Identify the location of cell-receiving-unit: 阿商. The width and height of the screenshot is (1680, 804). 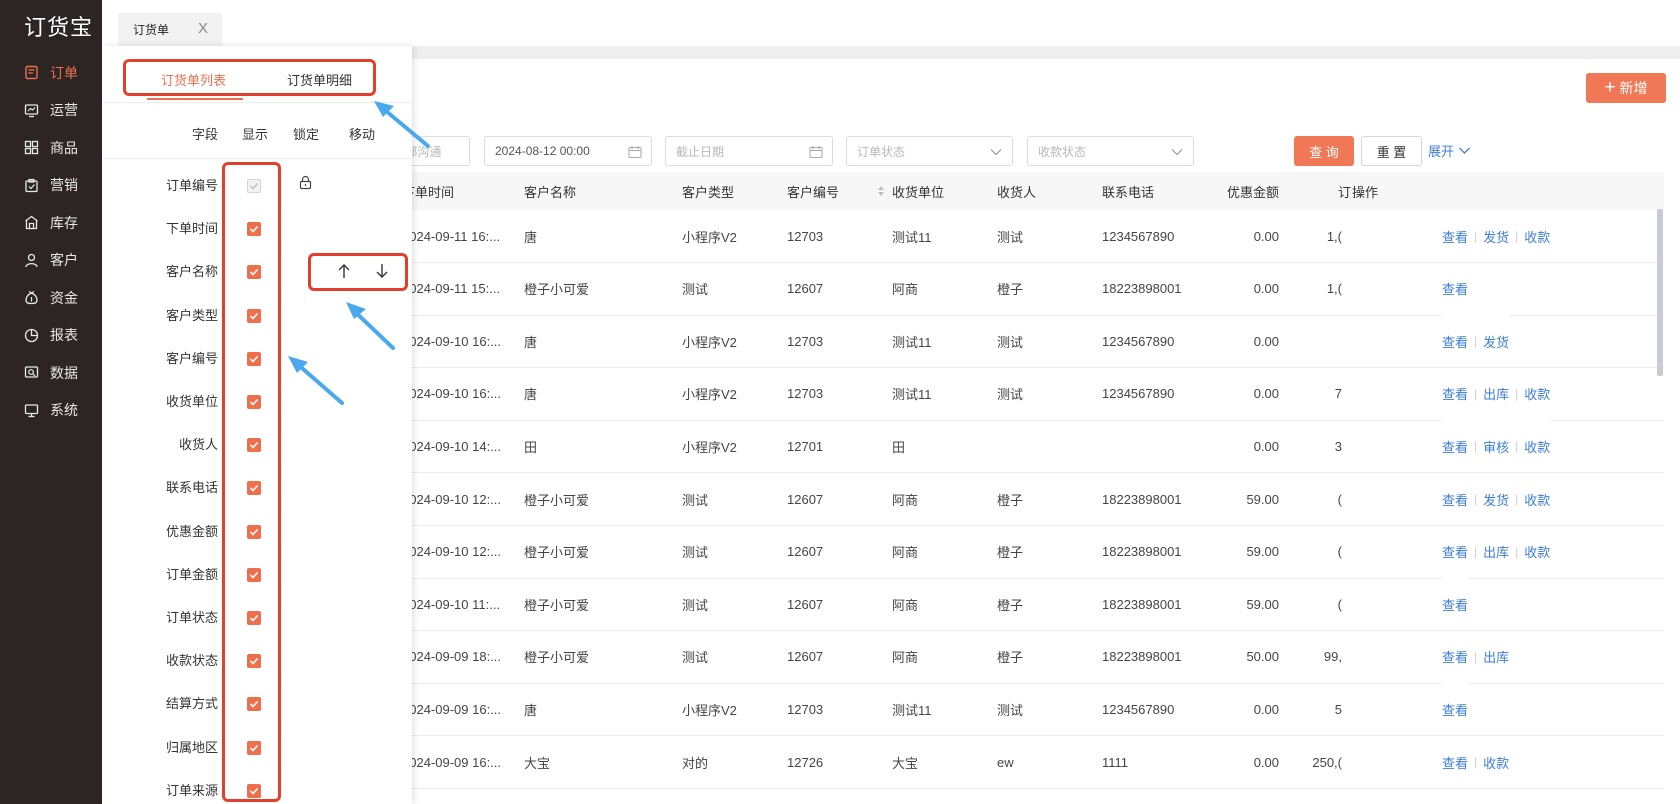
(905, 290).